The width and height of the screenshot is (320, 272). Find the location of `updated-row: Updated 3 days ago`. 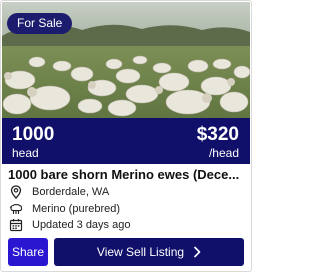

updated-row: Updated 3 days ago is located at coordinates (69, 225).